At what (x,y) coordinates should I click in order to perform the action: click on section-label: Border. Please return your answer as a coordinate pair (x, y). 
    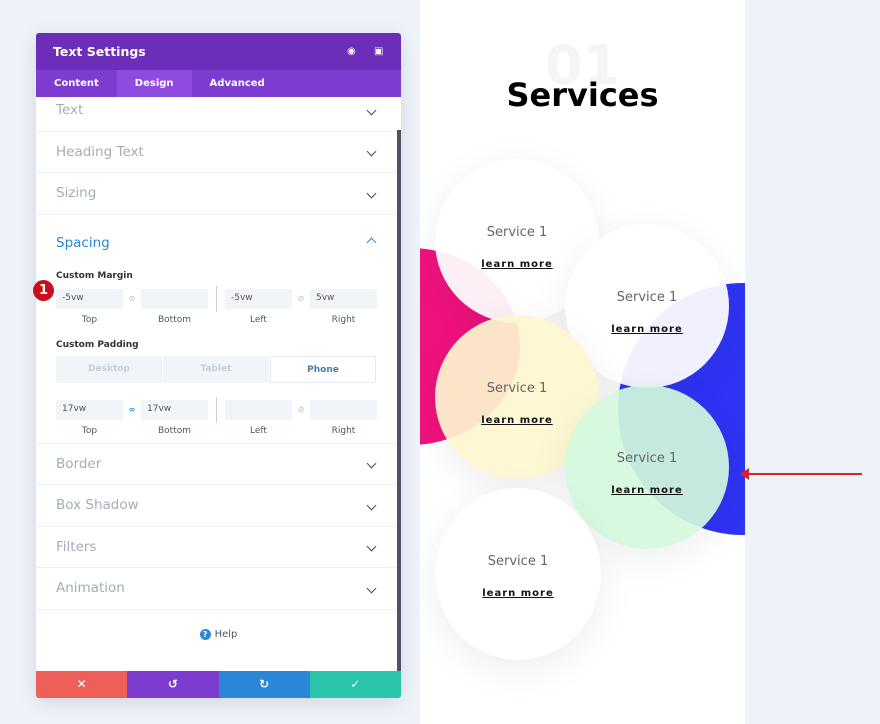
    Looking at the image, I should click on (79, 463).